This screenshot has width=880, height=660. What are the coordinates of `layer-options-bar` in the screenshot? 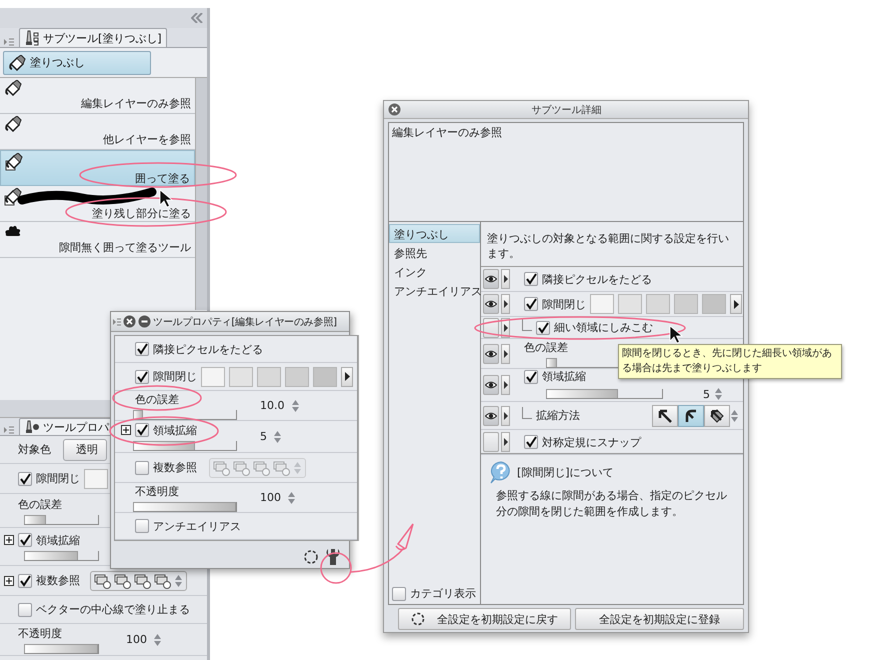 It's located at (138, 580).